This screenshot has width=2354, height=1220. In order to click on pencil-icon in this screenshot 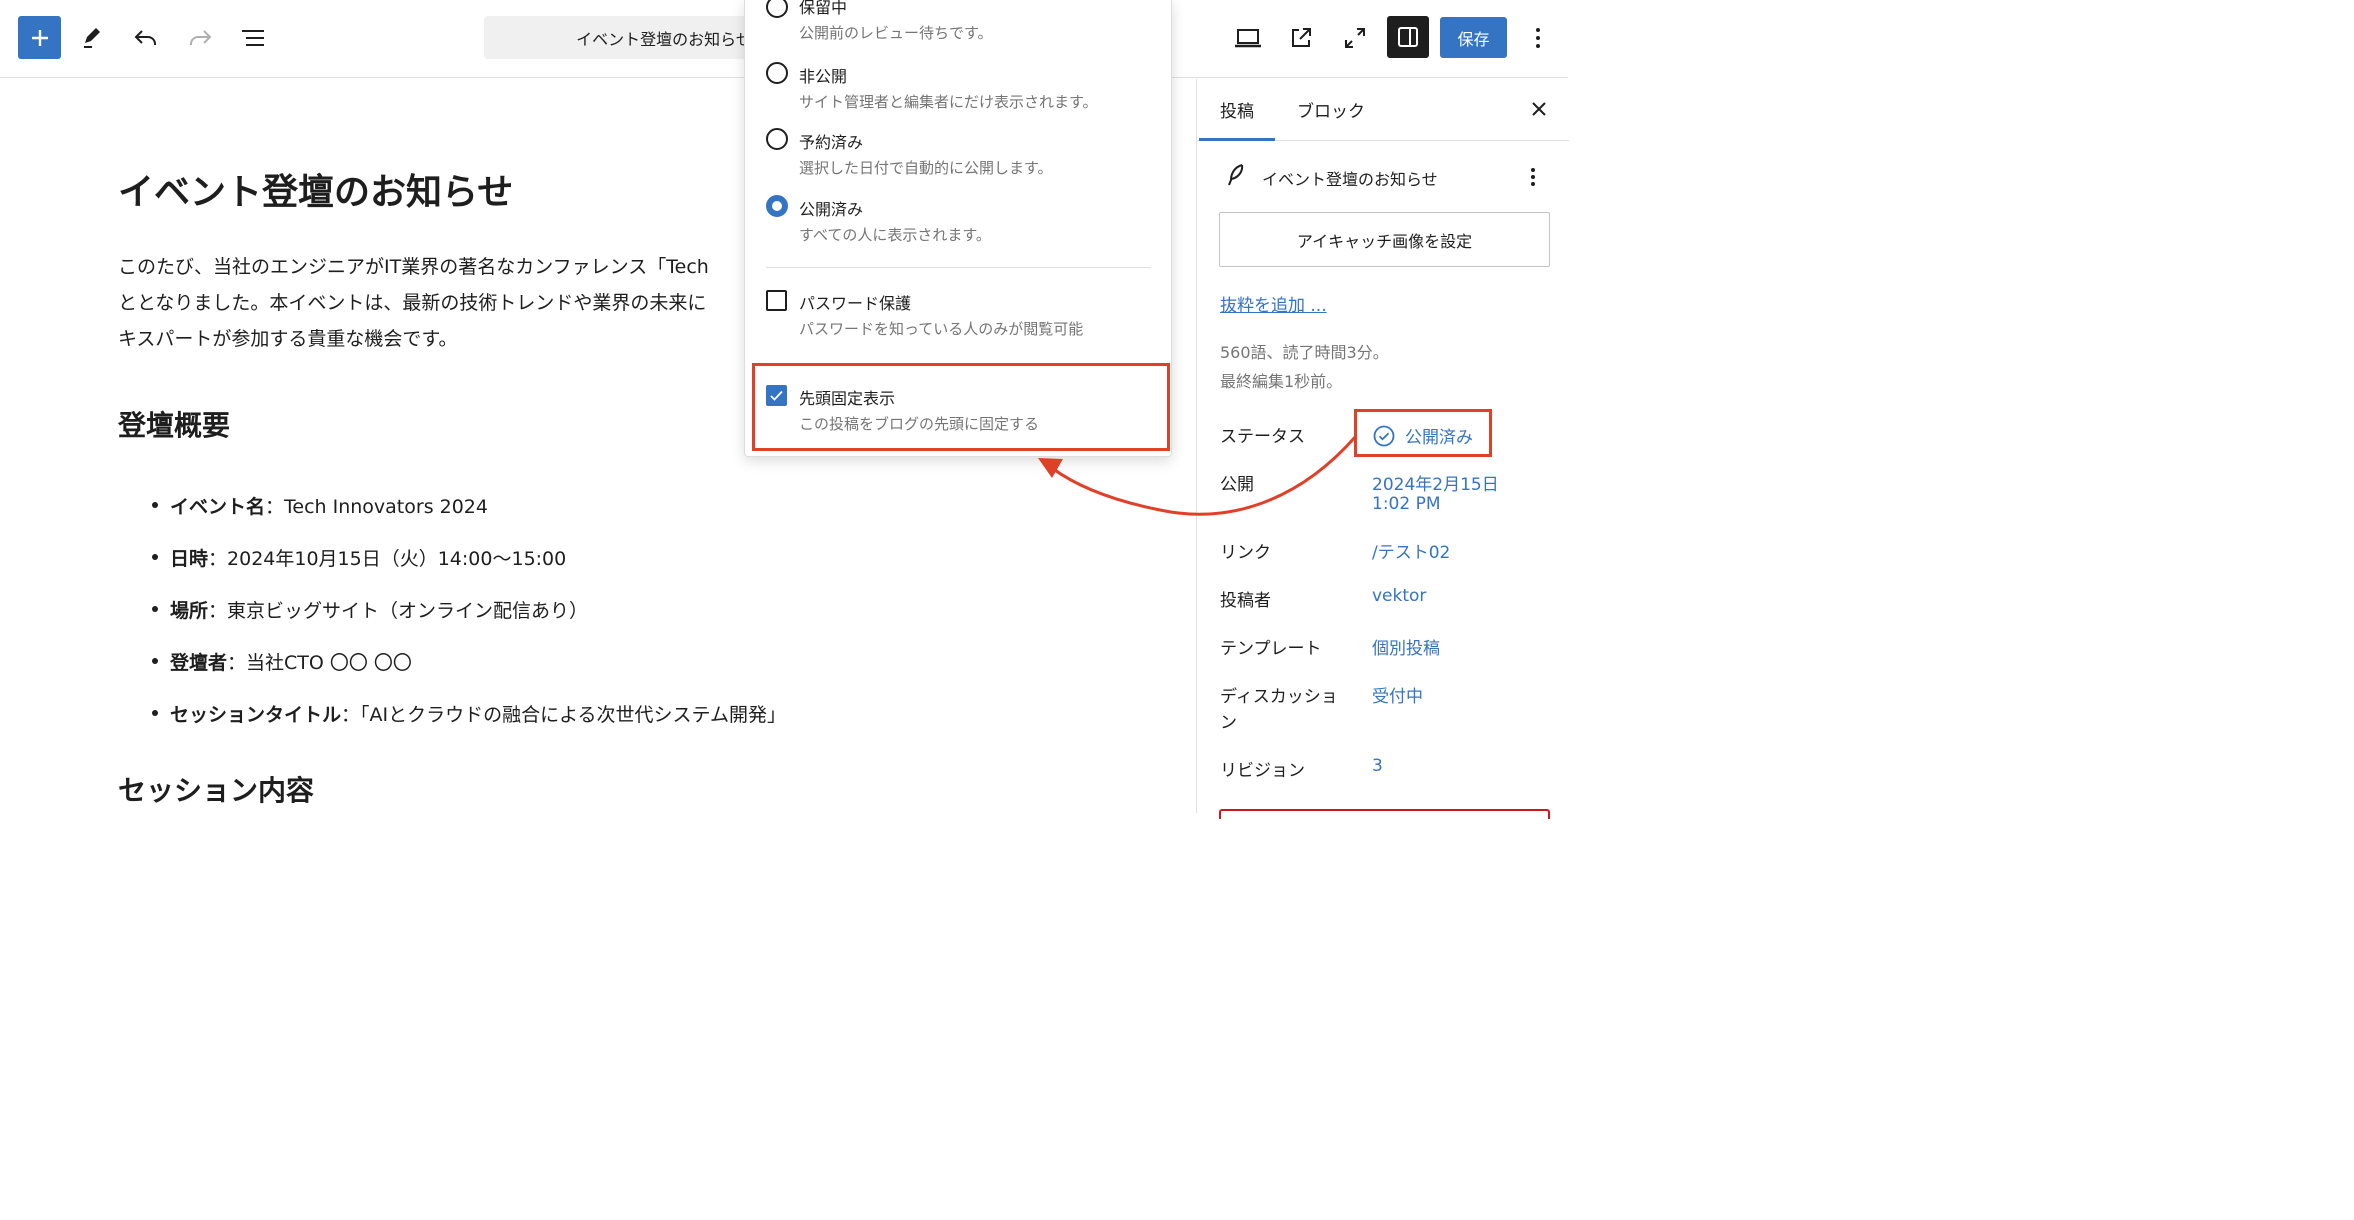, I will do `click(92, 38)`.